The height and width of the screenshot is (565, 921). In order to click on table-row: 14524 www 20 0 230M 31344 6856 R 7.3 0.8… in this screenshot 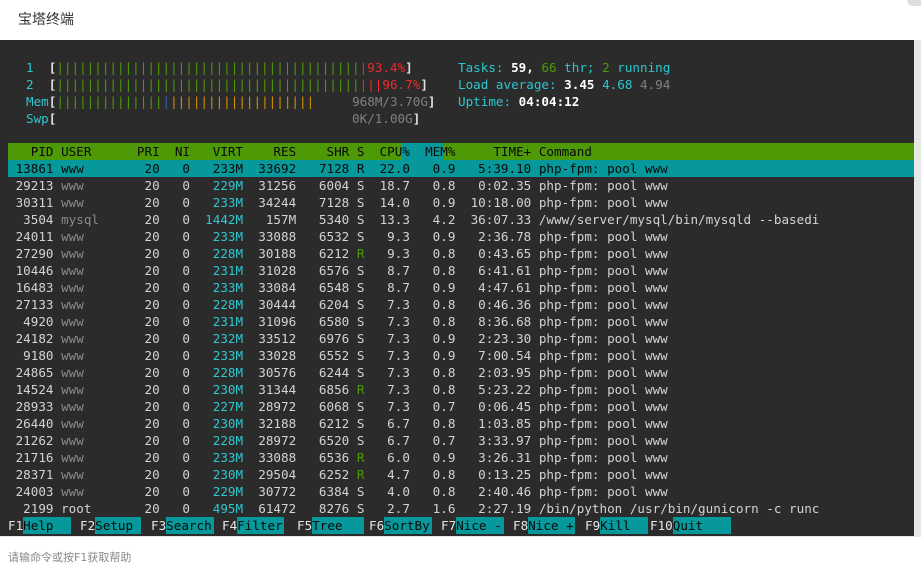, I will do `click(338, 389)`.